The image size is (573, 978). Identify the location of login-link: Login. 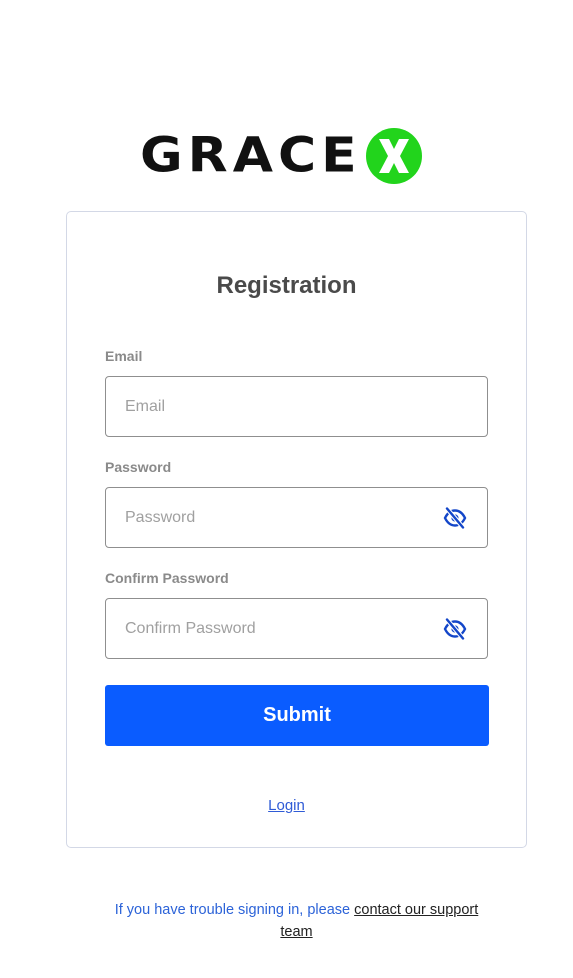
(286, 805).